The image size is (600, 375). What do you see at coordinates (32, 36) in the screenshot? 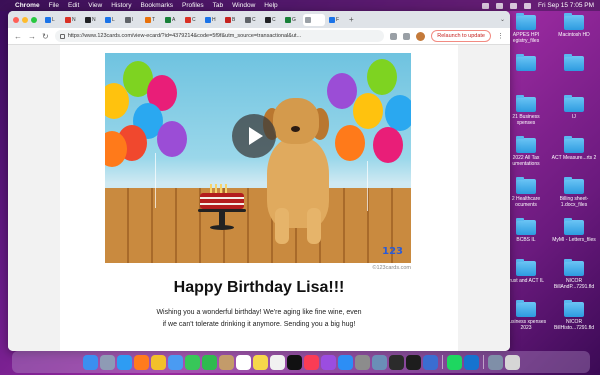
I see `forward-icon: →` at bounding box center [32, 36].